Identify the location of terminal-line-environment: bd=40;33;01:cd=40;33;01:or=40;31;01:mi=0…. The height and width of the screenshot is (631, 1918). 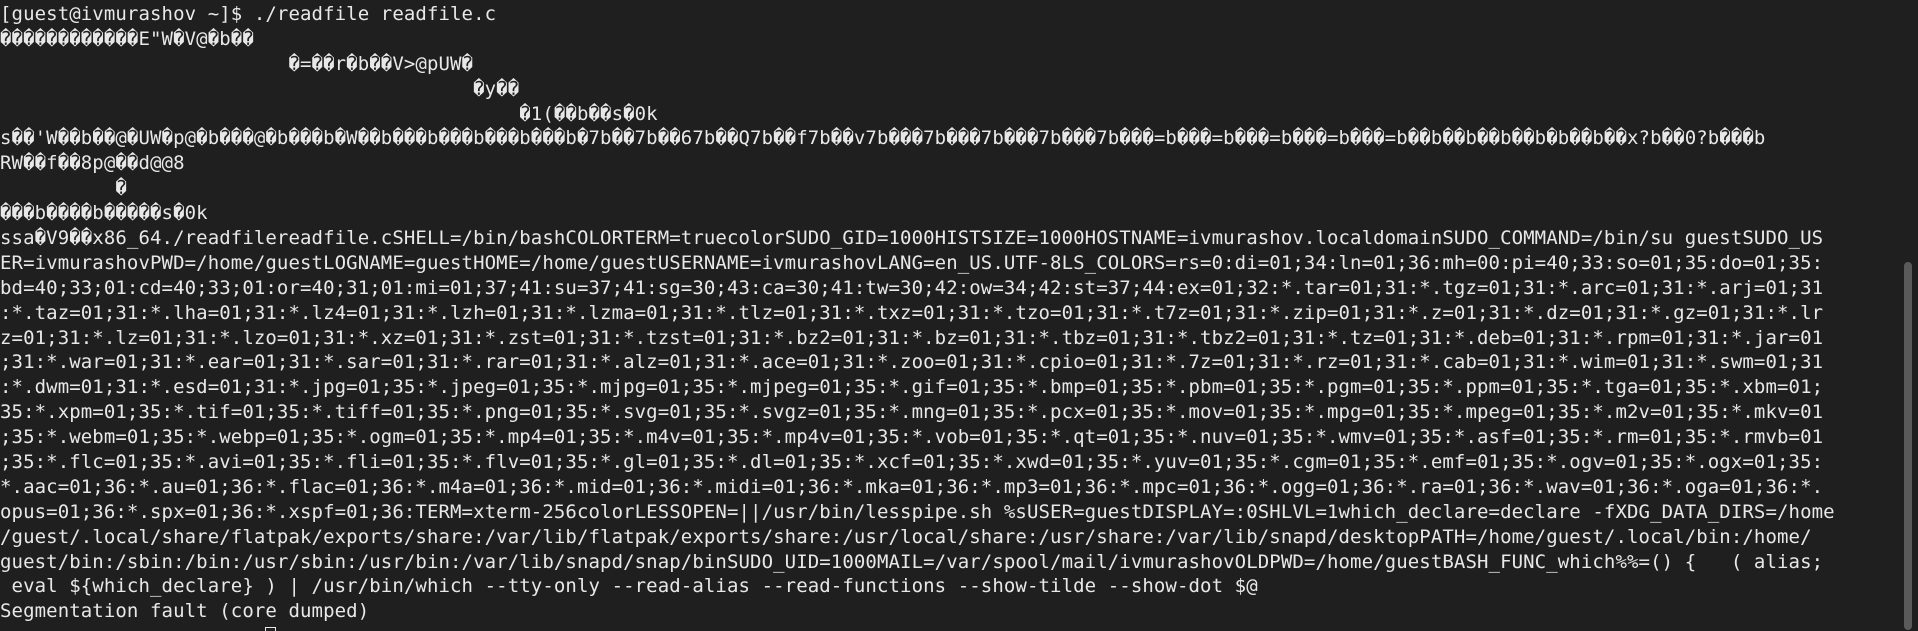
(912, 287).